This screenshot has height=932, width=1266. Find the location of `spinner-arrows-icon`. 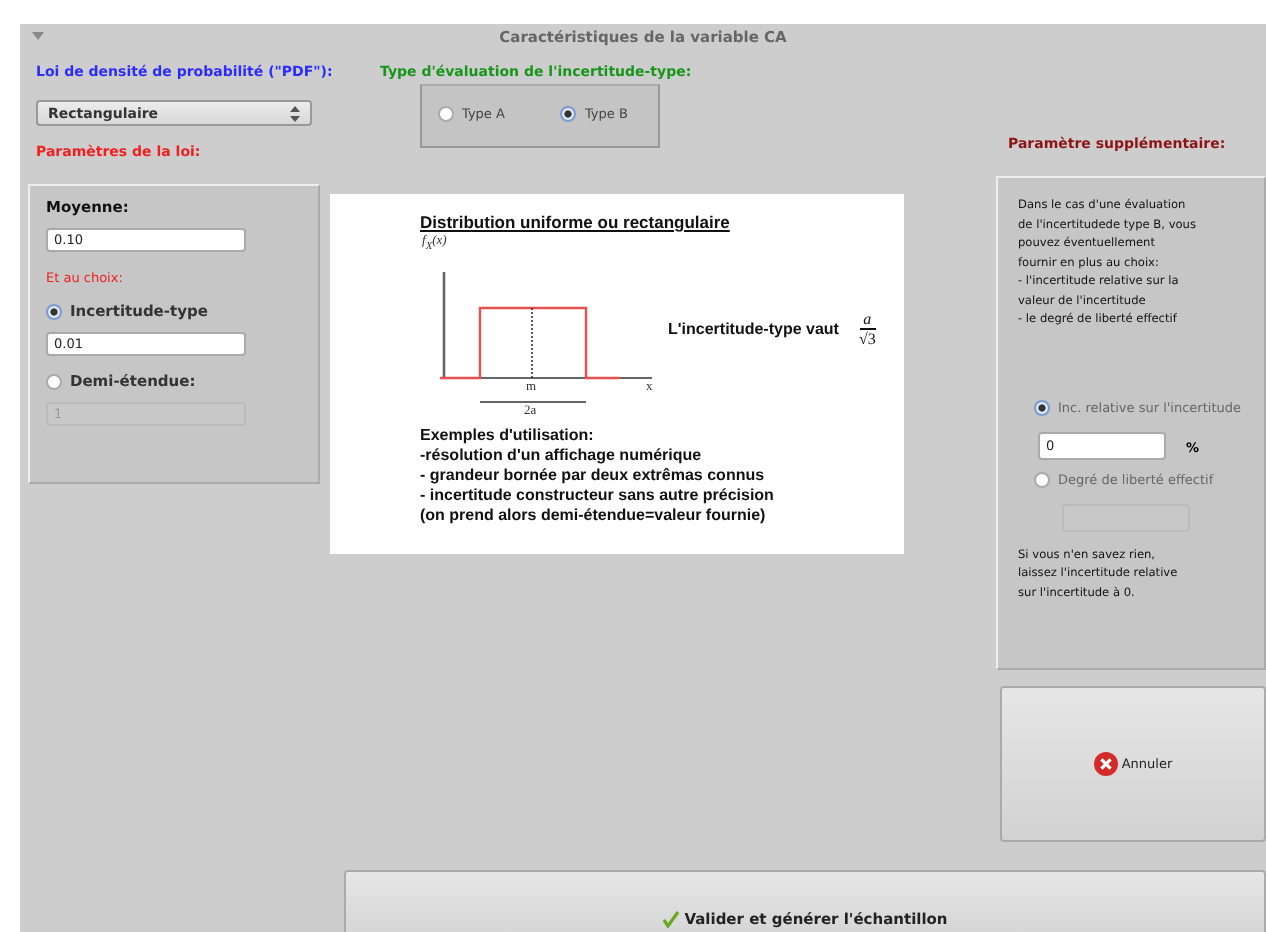

spinner-arrows-icon is located at coordinates (295, 113).